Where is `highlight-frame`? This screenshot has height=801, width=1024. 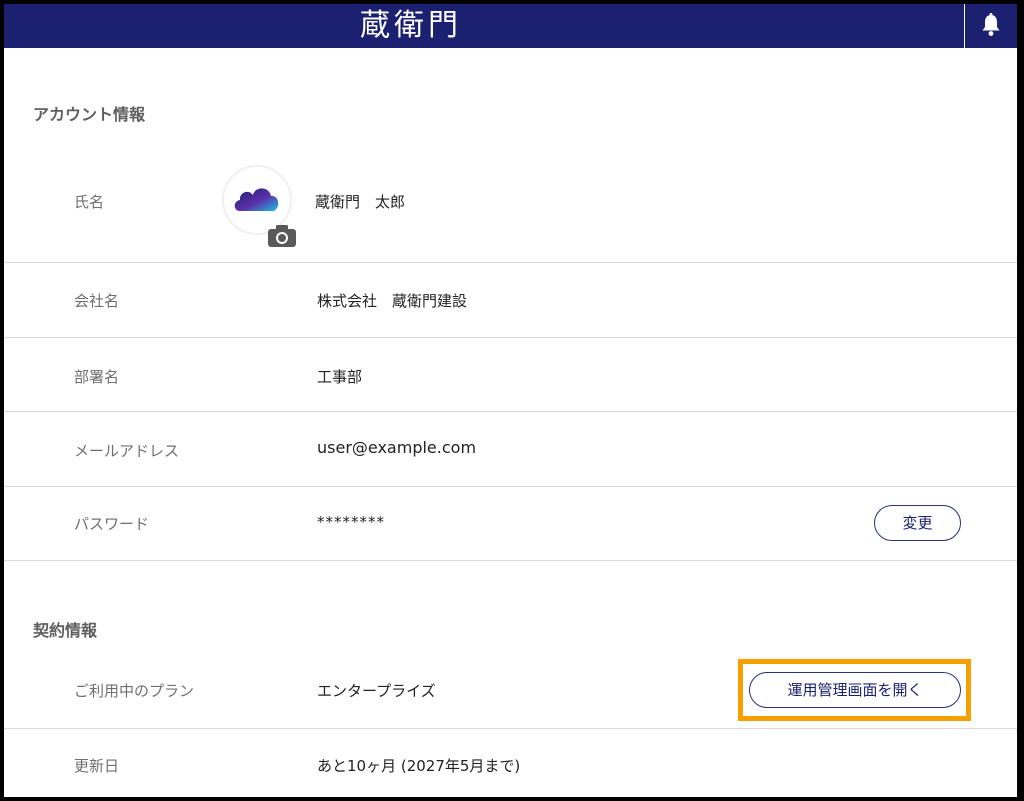
highlight-frame is located at coordinates (854, 690).